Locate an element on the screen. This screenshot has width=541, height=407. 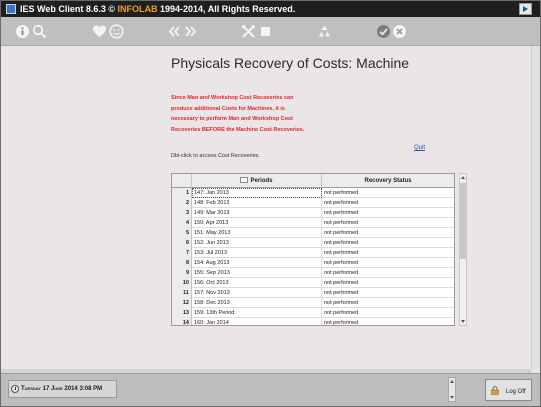
table-row: 7 153: Jul 2013 not performed is located at coordinates (313, 253).